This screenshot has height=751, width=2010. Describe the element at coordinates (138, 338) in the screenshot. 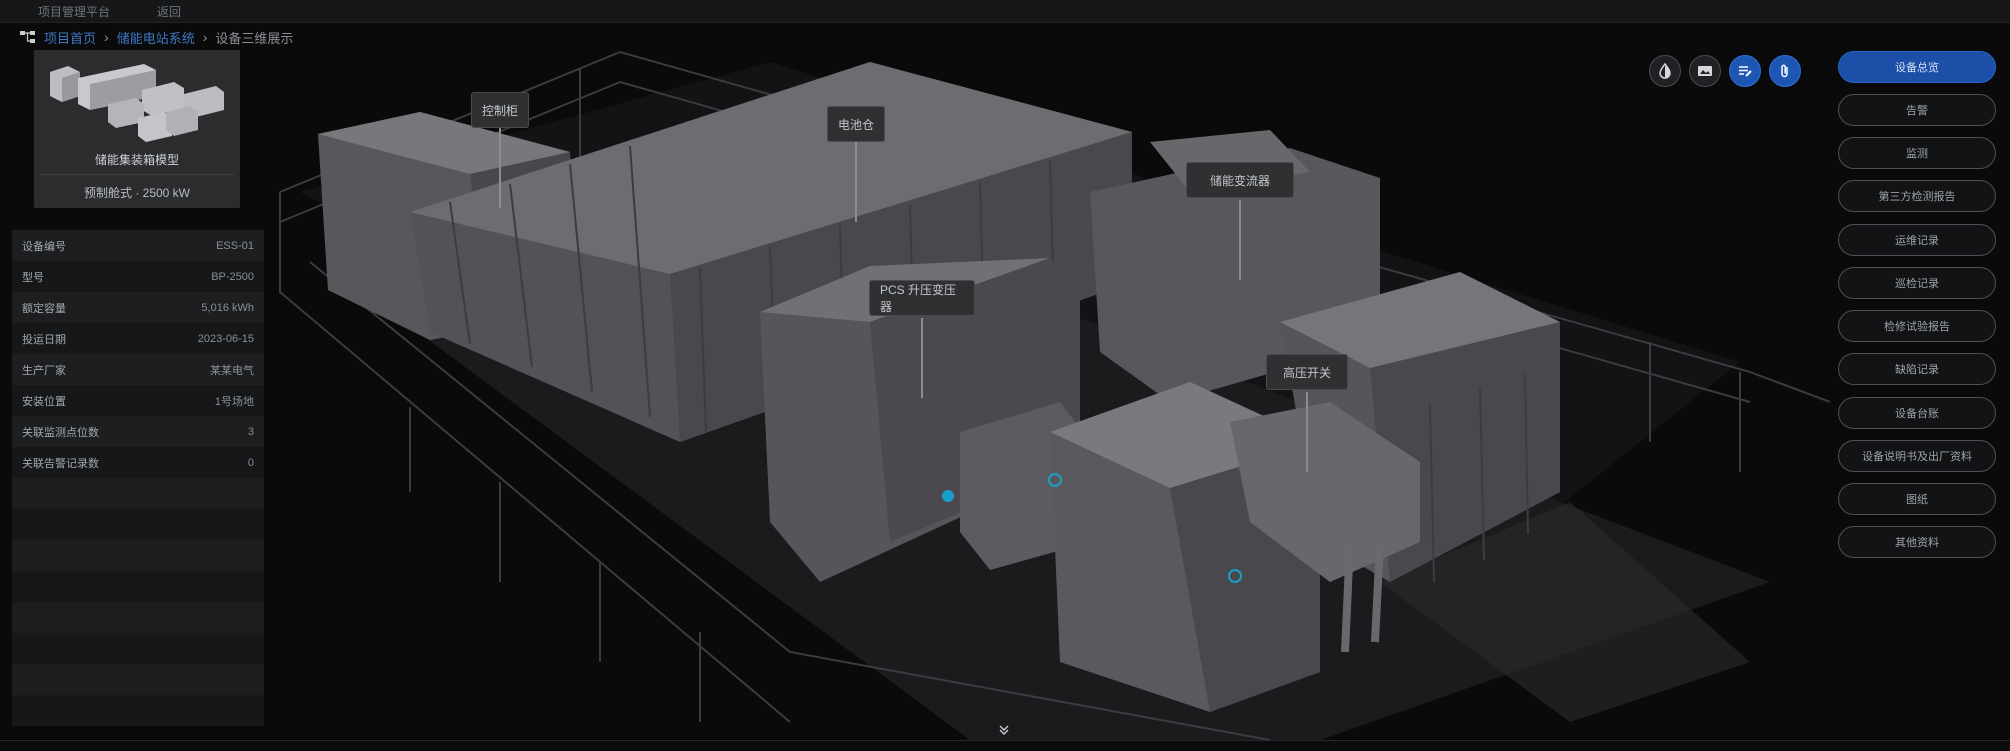

I see `info-row: 投运日期 2023-06-15` at that location.